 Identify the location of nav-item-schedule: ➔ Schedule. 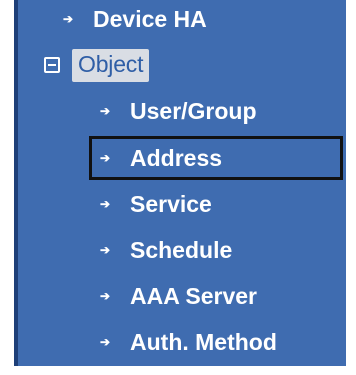
(164, 250).